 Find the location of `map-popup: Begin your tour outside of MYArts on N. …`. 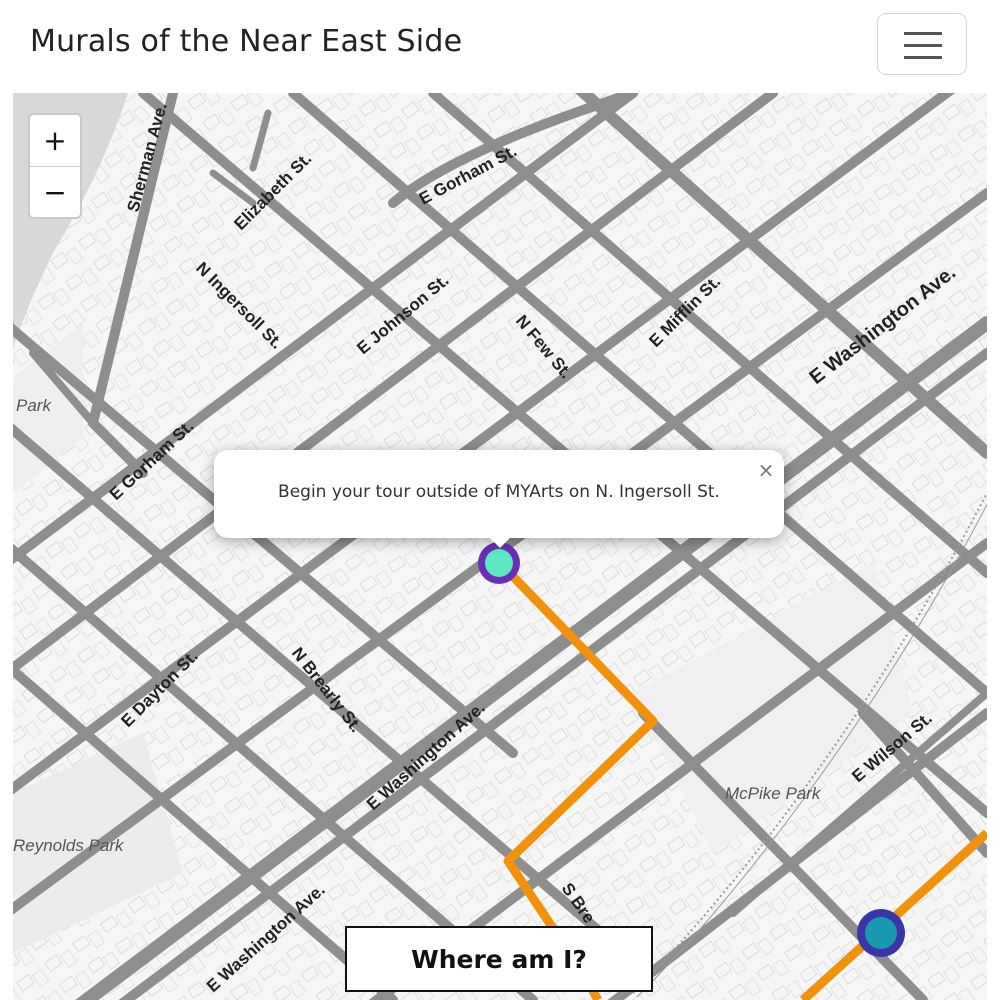

map-popup: Begin your tour outside of MYArts on N. … is located at coordinates (499, 499).